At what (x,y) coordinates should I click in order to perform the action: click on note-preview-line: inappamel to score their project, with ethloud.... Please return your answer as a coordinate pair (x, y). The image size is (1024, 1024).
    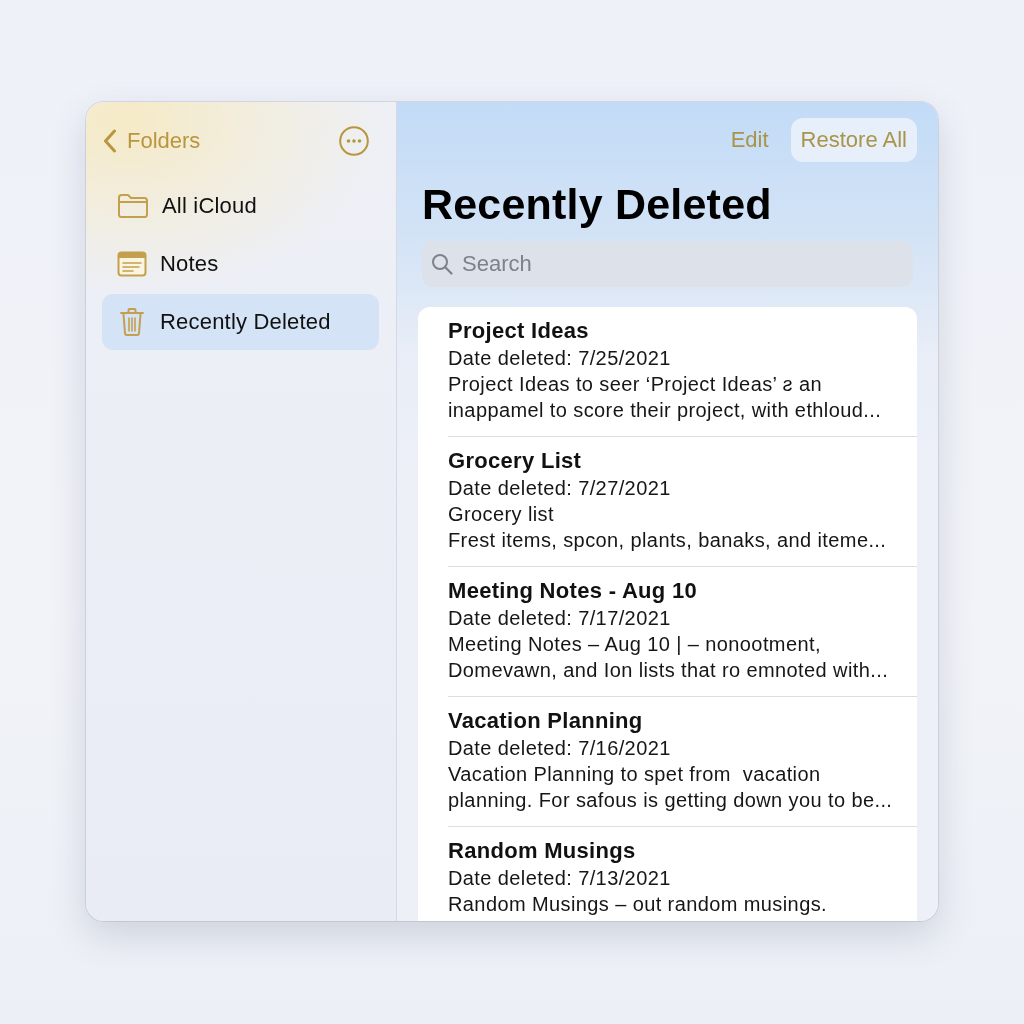
    Looking at the image, I should click on (665, 410).